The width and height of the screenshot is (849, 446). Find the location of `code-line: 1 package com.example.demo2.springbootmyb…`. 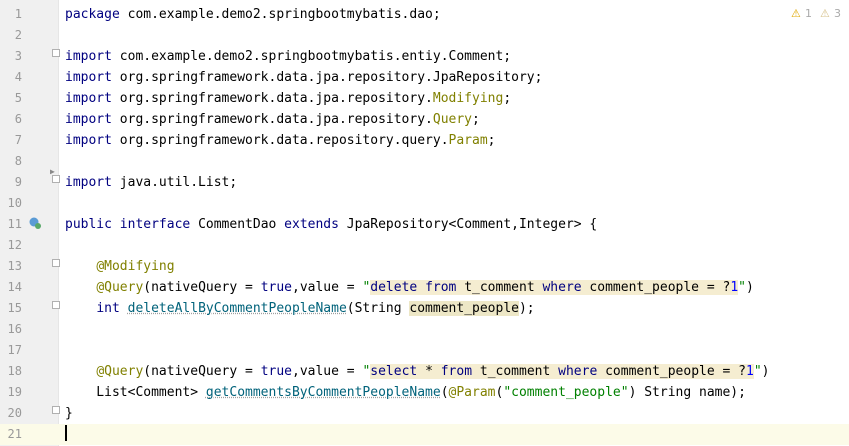

code-line: 1 package com.example.demo2.springbootmyb… is located at coordinates (424, 14).